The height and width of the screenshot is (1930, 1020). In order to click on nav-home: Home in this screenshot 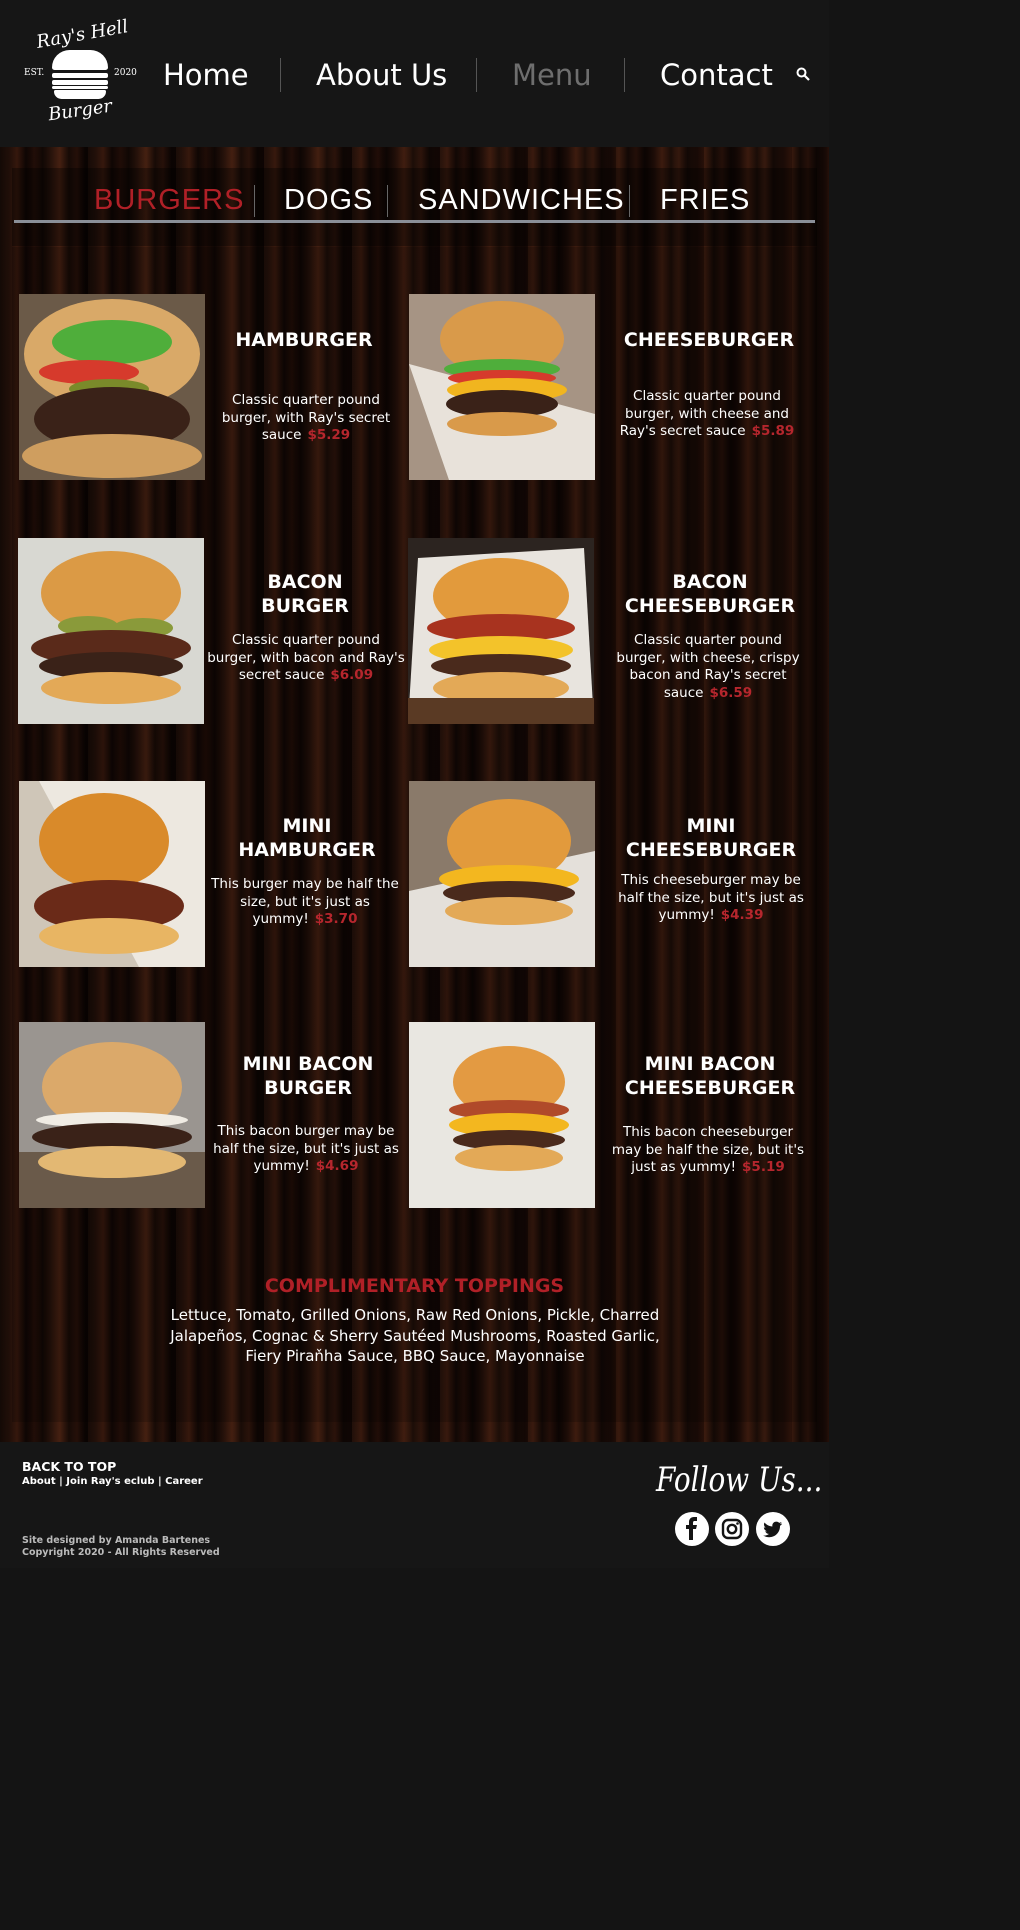, I will do `click(206, 75)`.